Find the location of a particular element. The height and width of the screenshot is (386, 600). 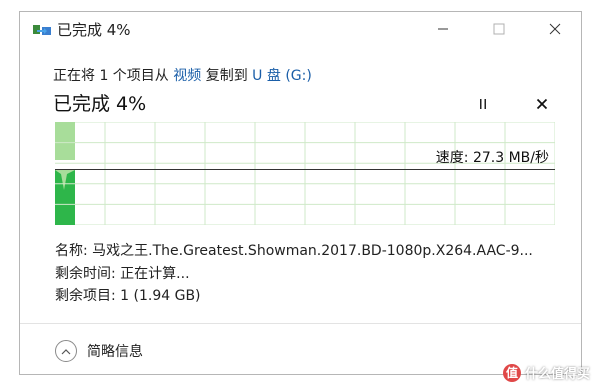

source-folder-link: 视频 is located at coordinates (187, 76).